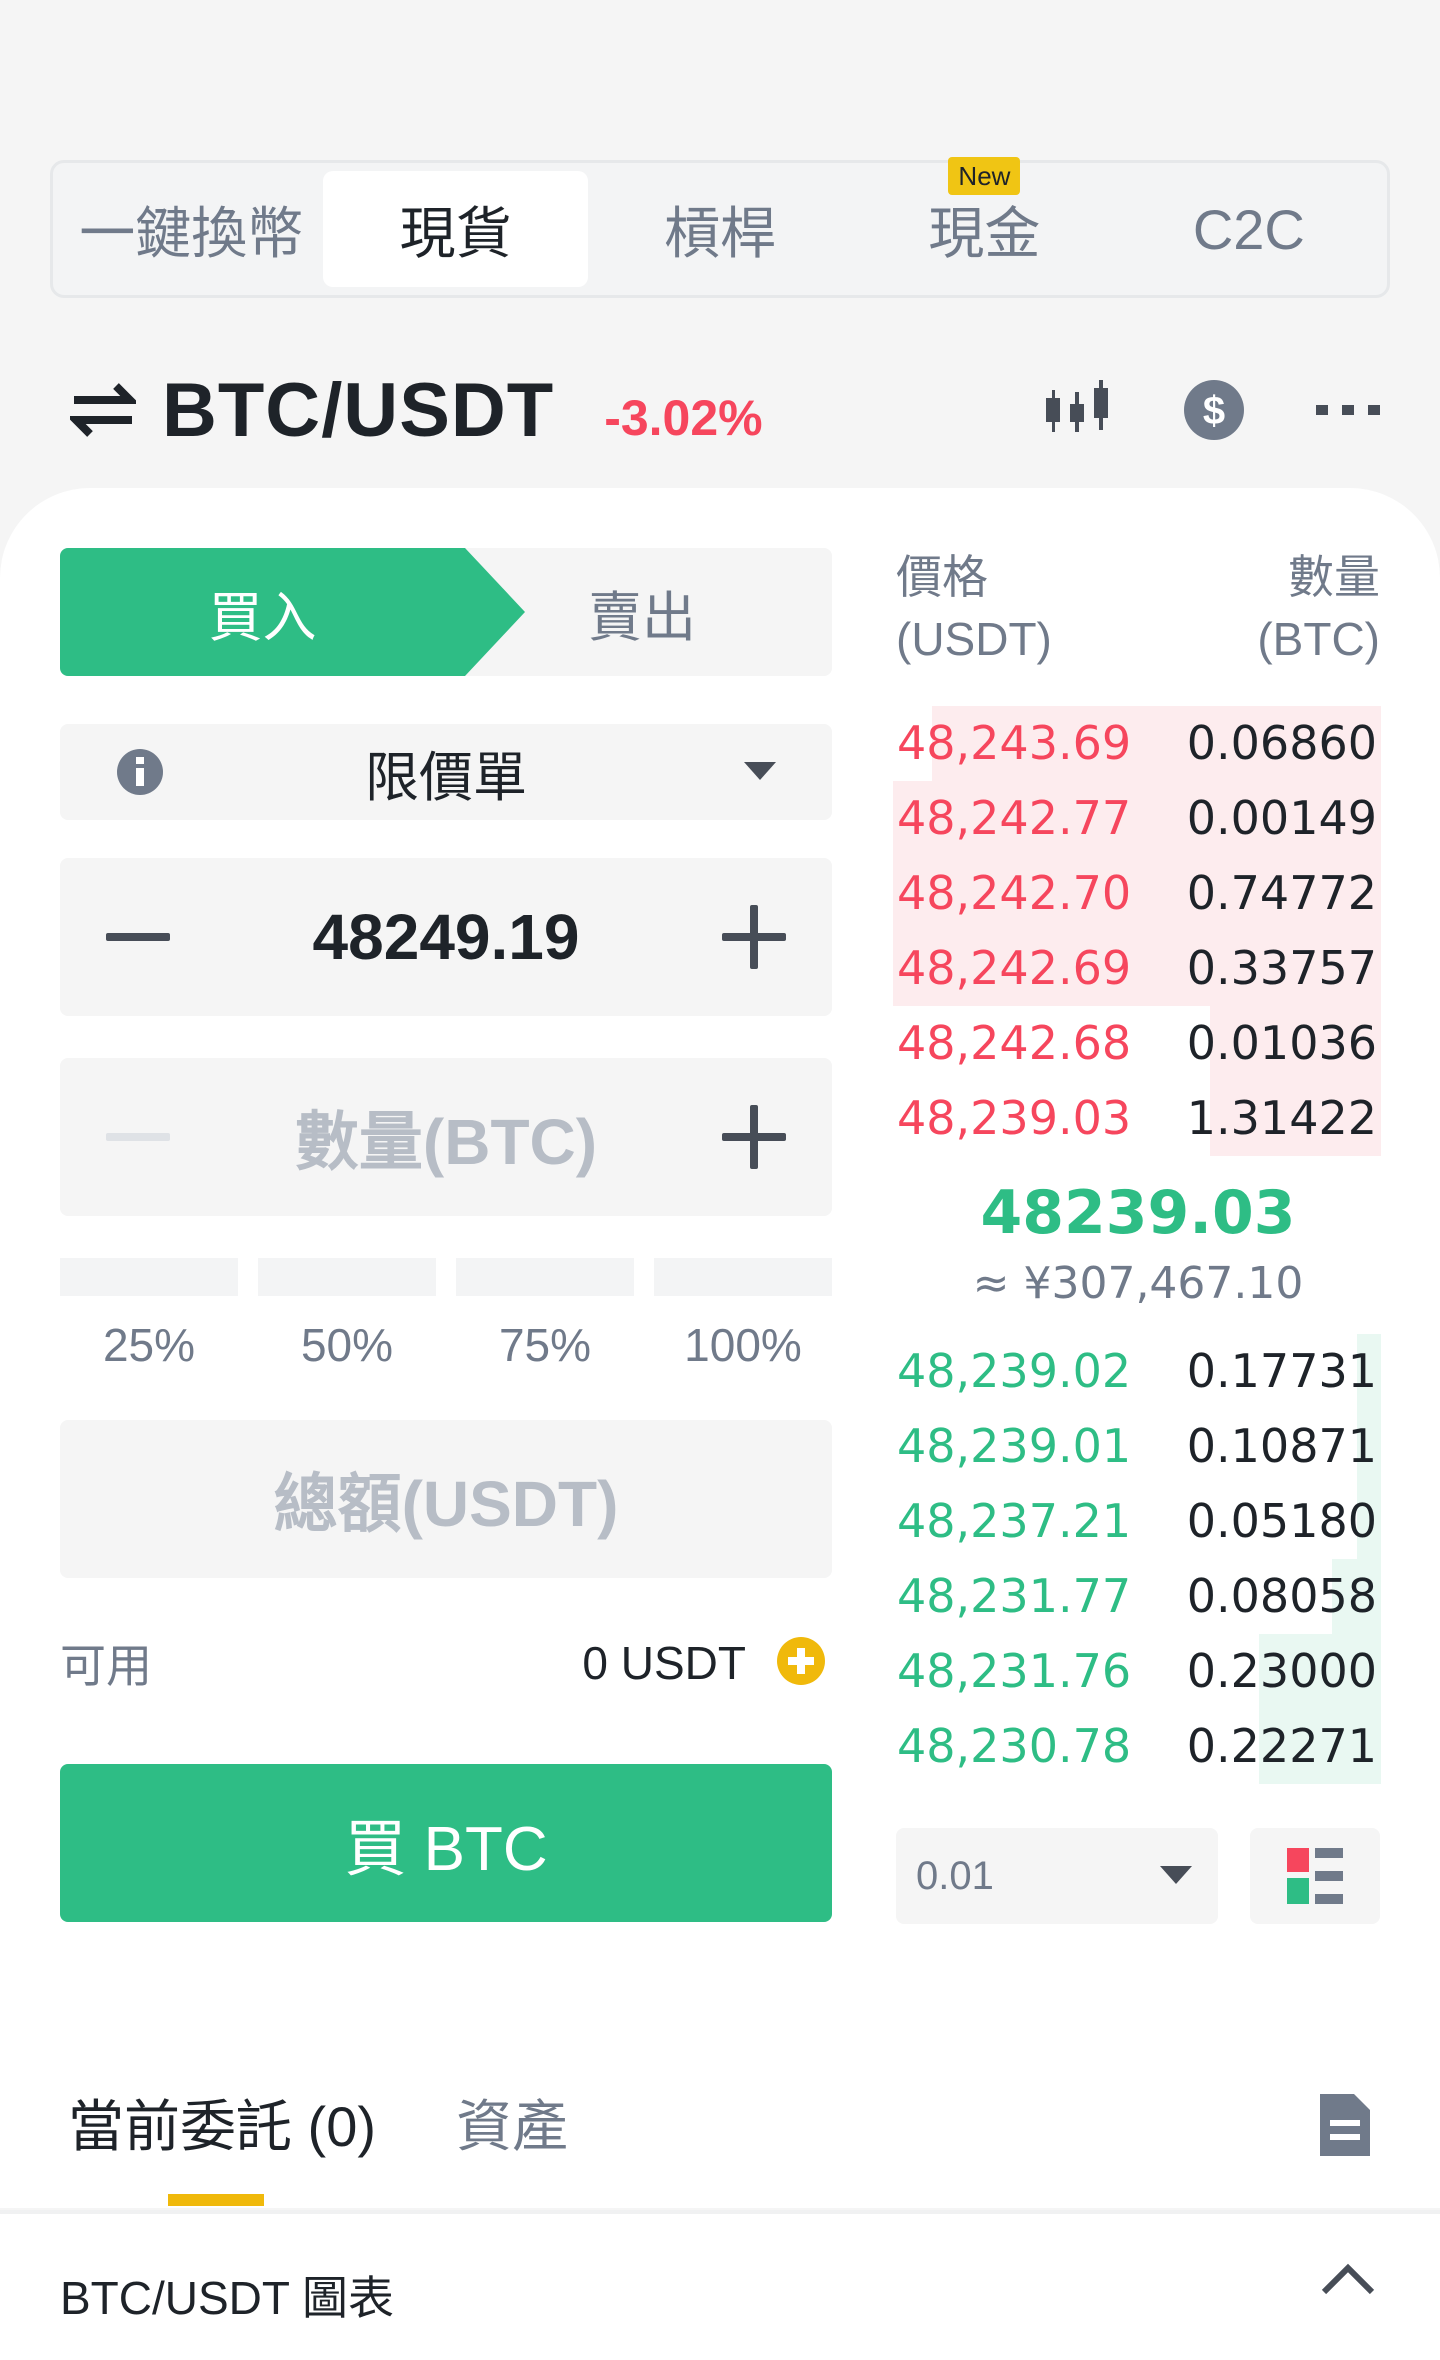  Describe the element at coordinates (512, 2132) in the screenshot. I see `tab-assets: 資產` at that location.